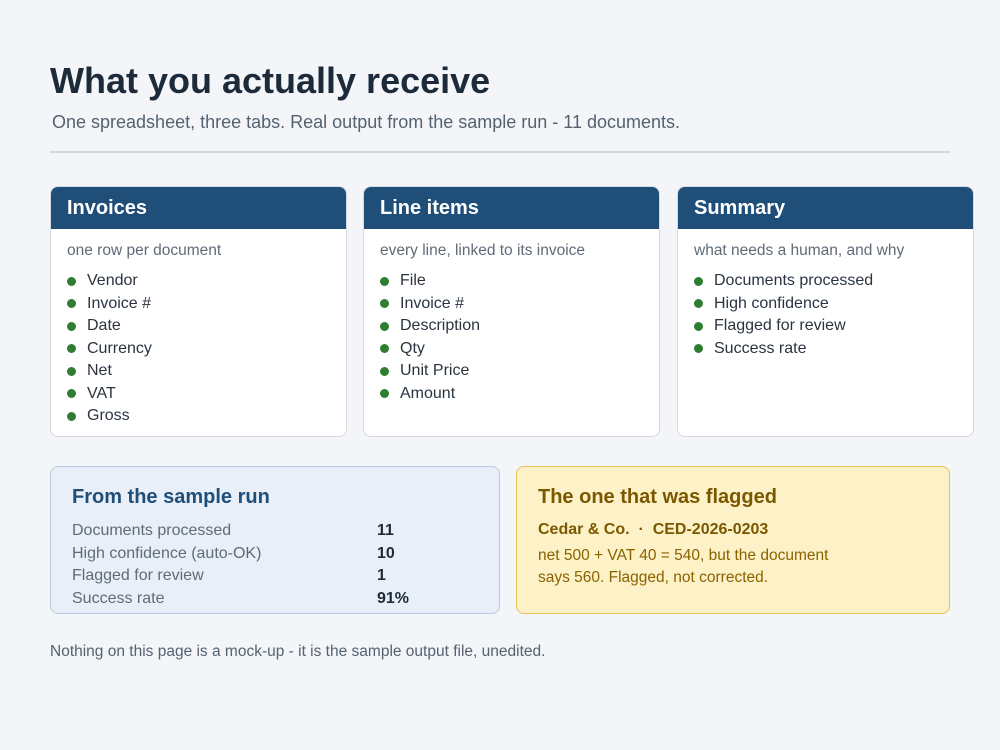 The image size is (1000, 750). Describe the element at coordinates (500, 152) in the screenshot. I see `divider` at that location.